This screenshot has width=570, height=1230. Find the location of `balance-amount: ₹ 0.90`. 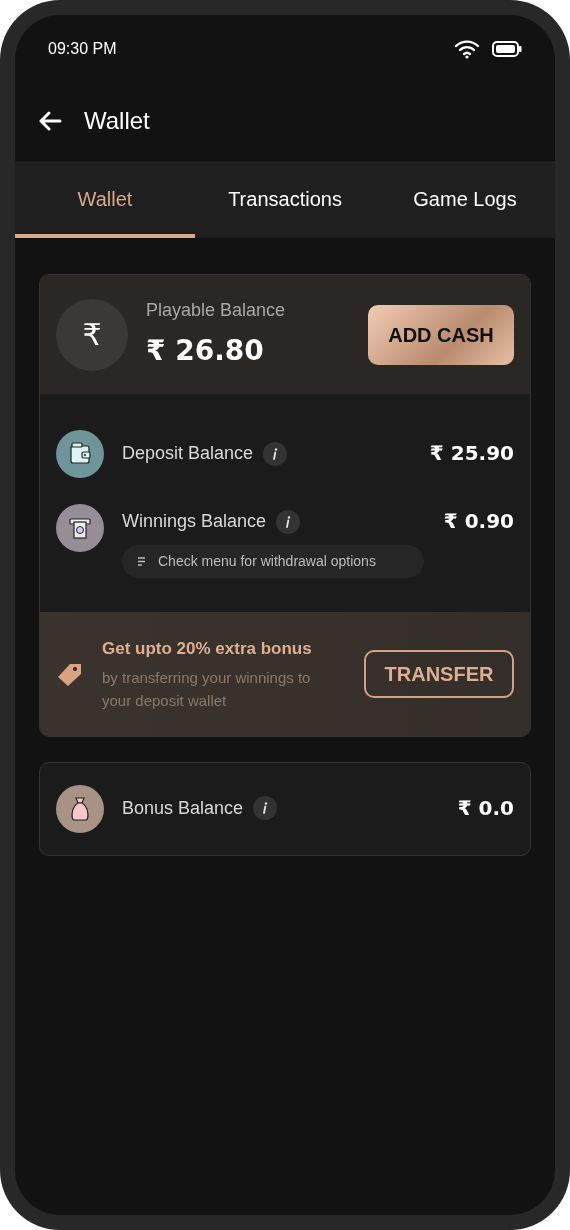

balance-amount: ₹ 0.90 is located at coordinates (478, 521).